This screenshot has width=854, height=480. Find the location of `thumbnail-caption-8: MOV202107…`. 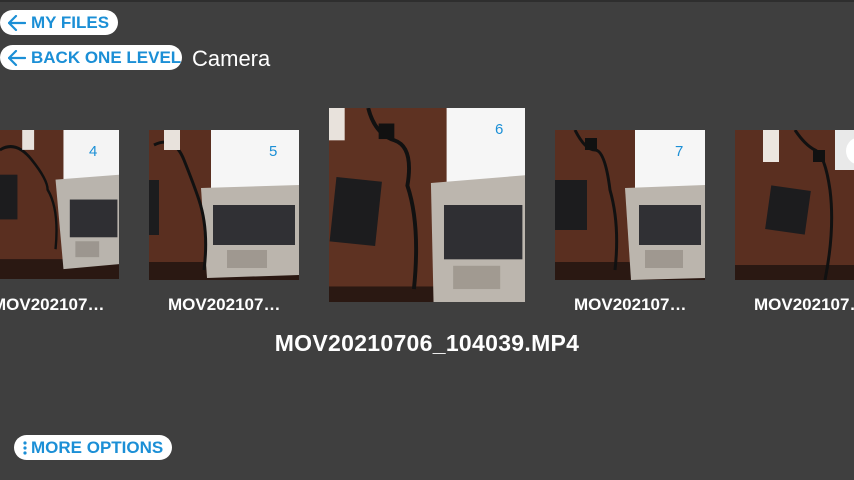

thumbnail-caption-8: MOV202107… is located at coordinates (804, 304).